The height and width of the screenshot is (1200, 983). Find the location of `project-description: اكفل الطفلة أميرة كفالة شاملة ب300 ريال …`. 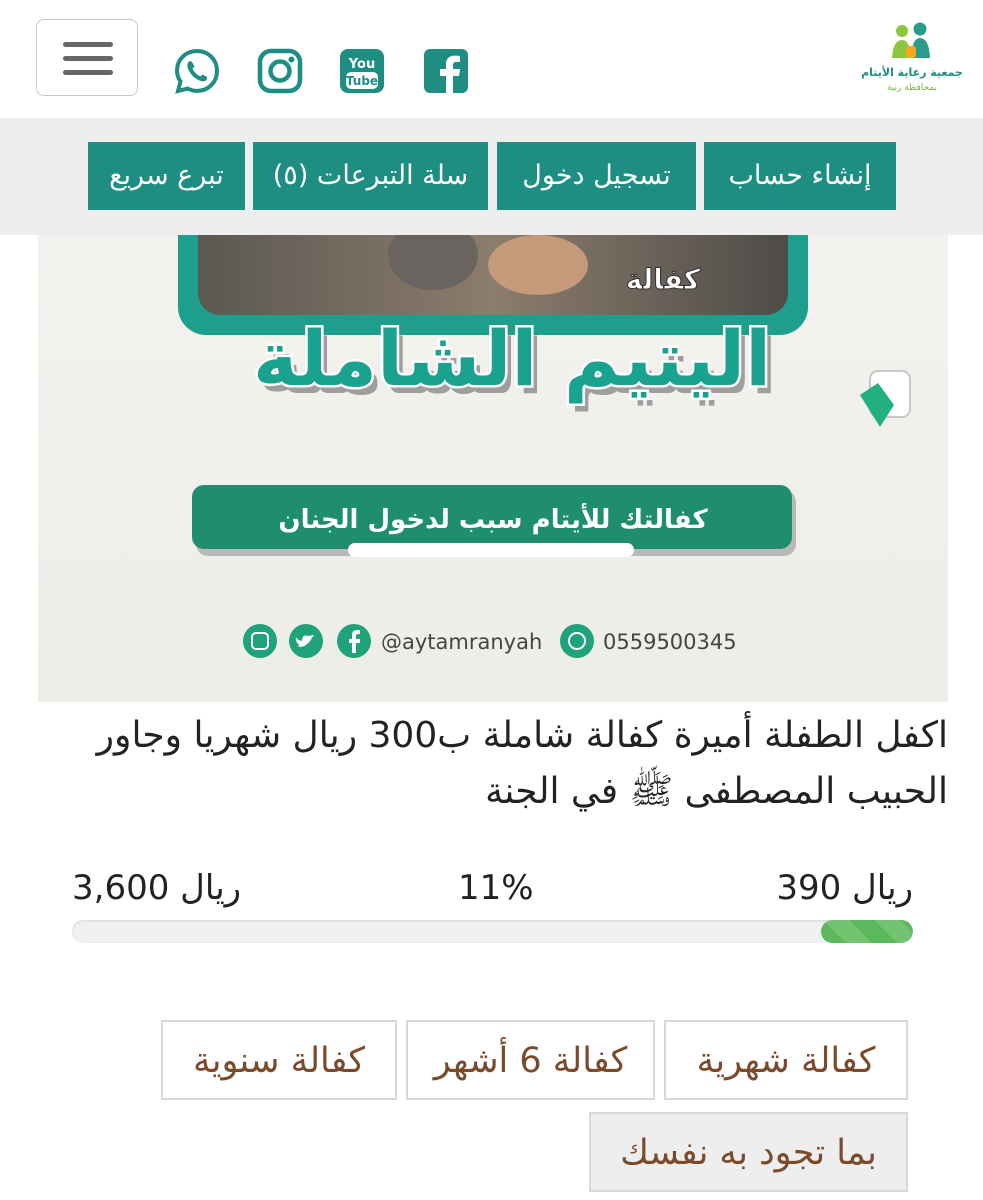

project-description: اكفل الطفلة أميرة كفالة شاملة ب300 ريال … is located at coordinates (522, 763).